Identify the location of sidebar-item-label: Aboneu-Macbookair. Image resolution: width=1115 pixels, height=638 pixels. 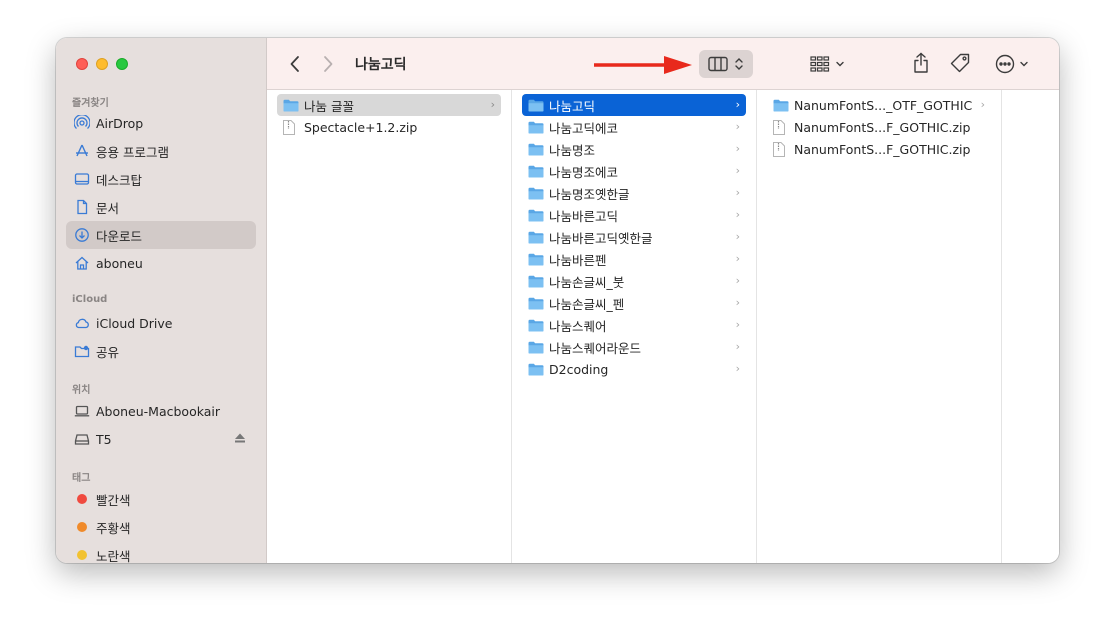
(158, 411).